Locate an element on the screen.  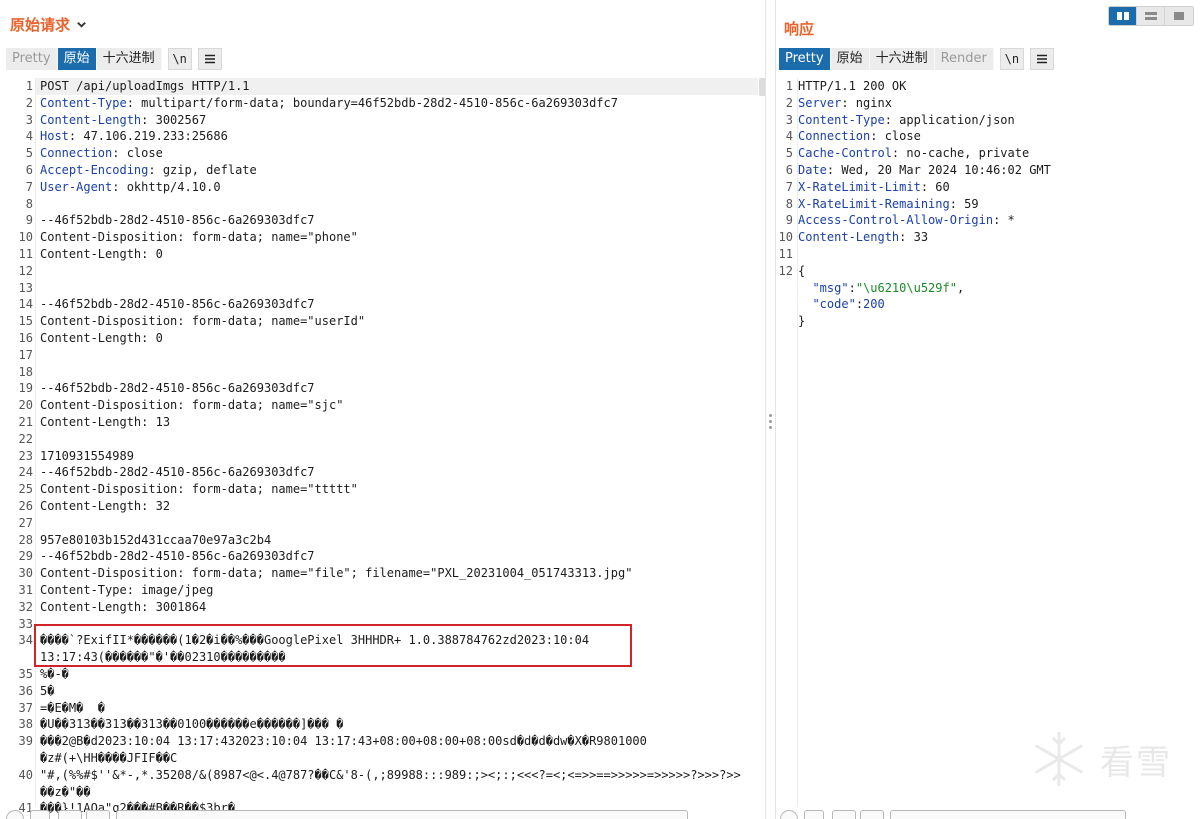
line-number: 28 is located at coordinates (25, 539).